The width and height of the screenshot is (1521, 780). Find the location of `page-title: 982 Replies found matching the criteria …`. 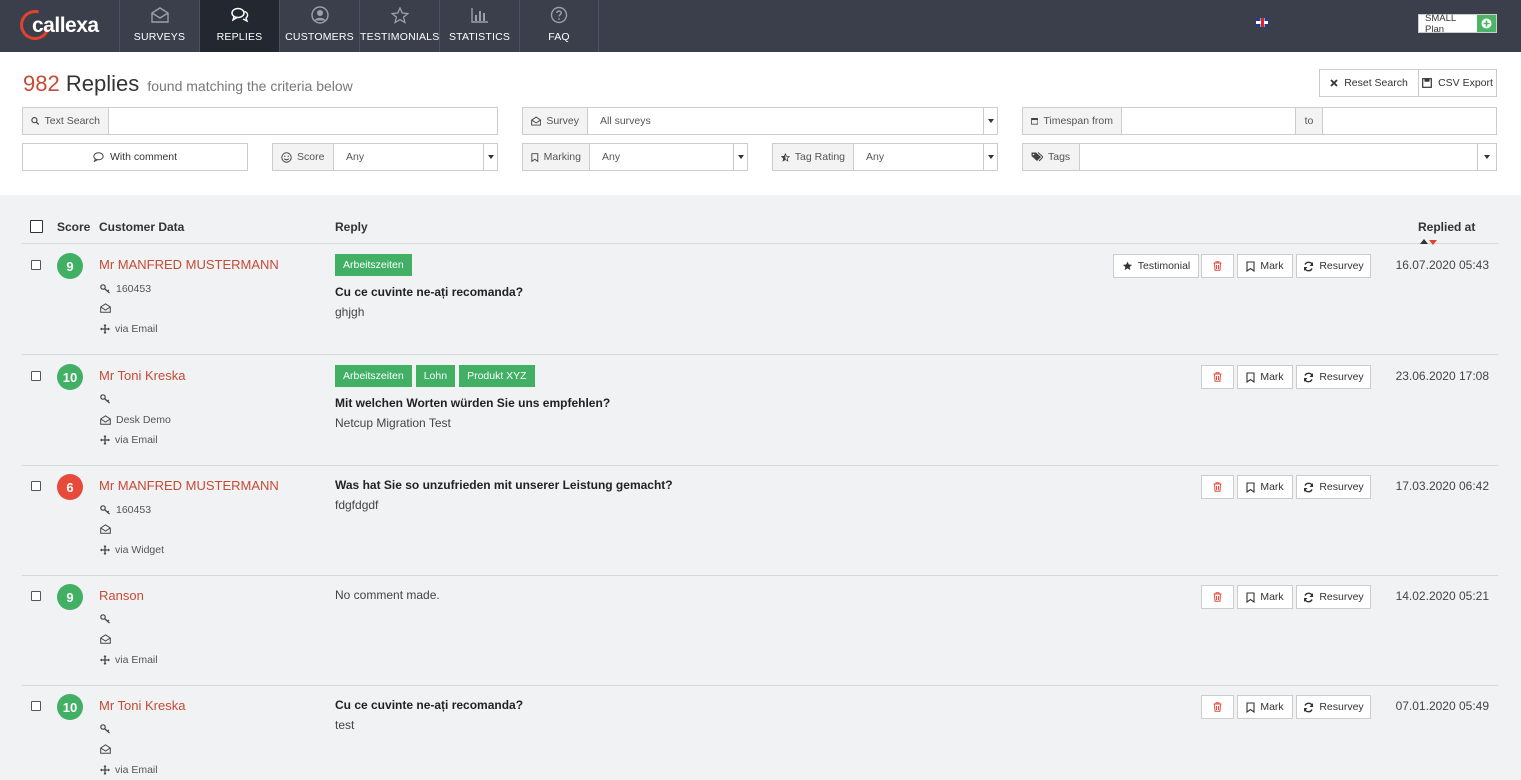

page-title: 982 Replies found matching the criteria … is located at coordinates (188, 84).